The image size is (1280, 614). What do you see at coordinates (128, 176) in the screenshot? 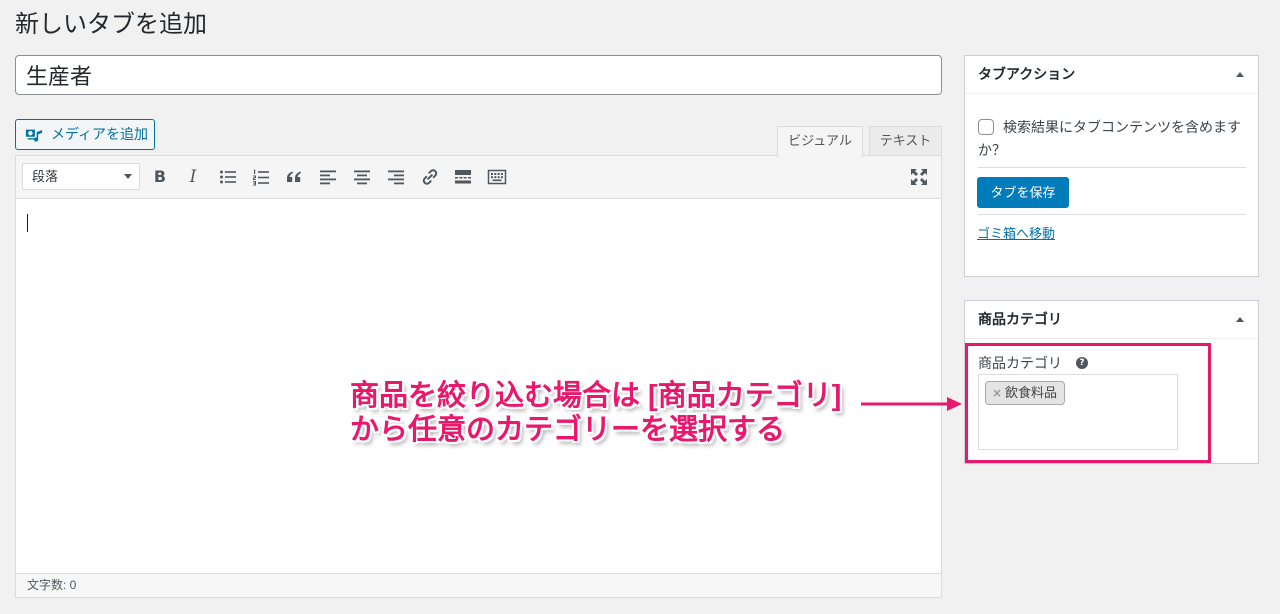
I see `chevron-down-icon` at bounding box center [128, 176].